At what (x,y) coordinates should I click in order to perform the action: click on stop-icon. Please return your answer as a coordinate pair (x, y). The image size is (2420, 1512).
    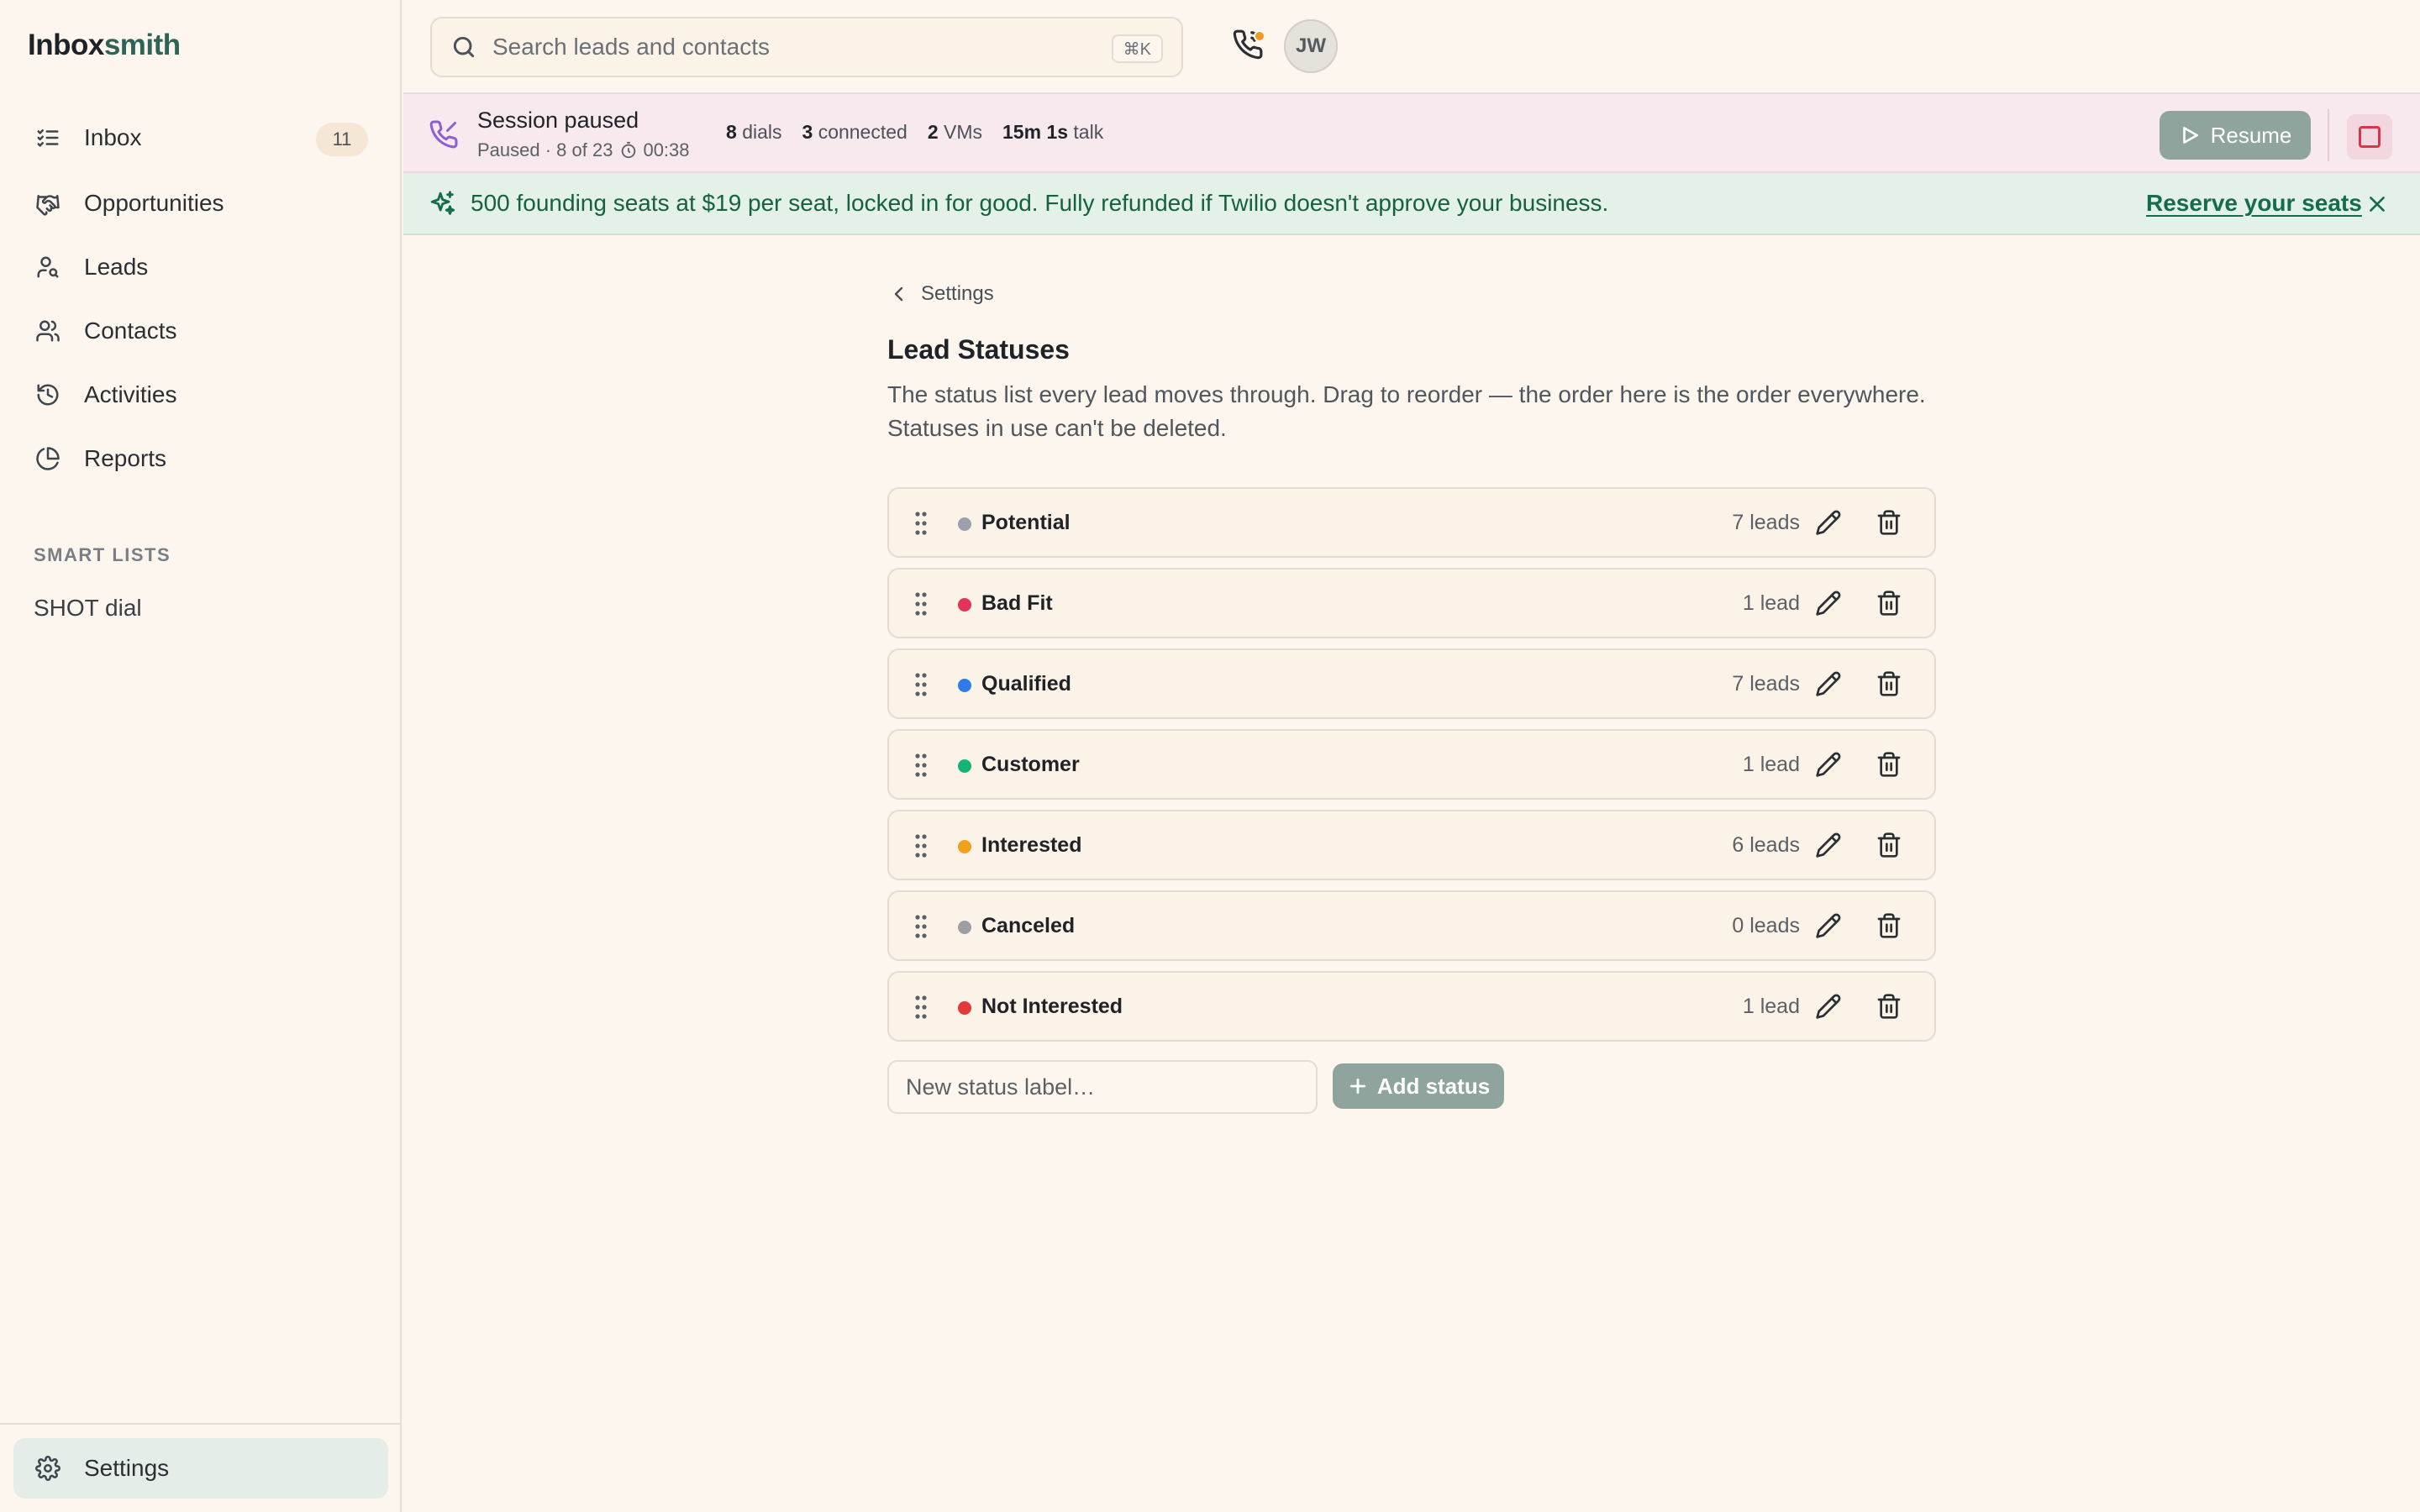
    Looking at the image, I should click on (2370, 137).